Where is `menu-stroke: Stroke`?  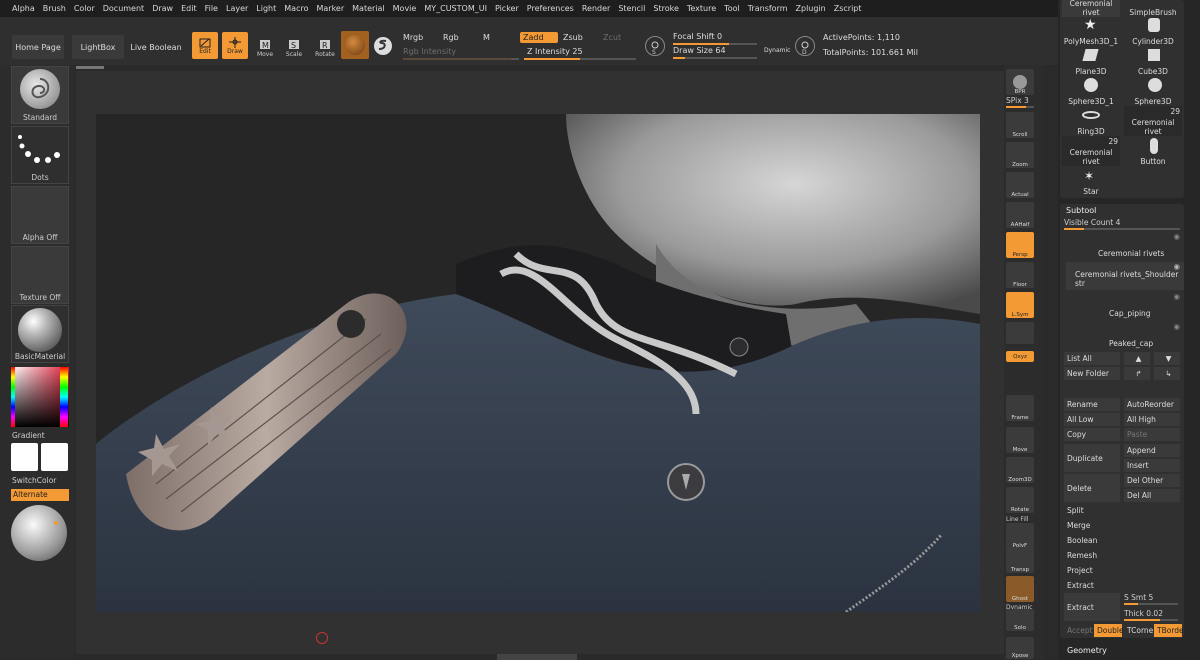 menu-stroke: Stroke is located at coordinates (666, 8).